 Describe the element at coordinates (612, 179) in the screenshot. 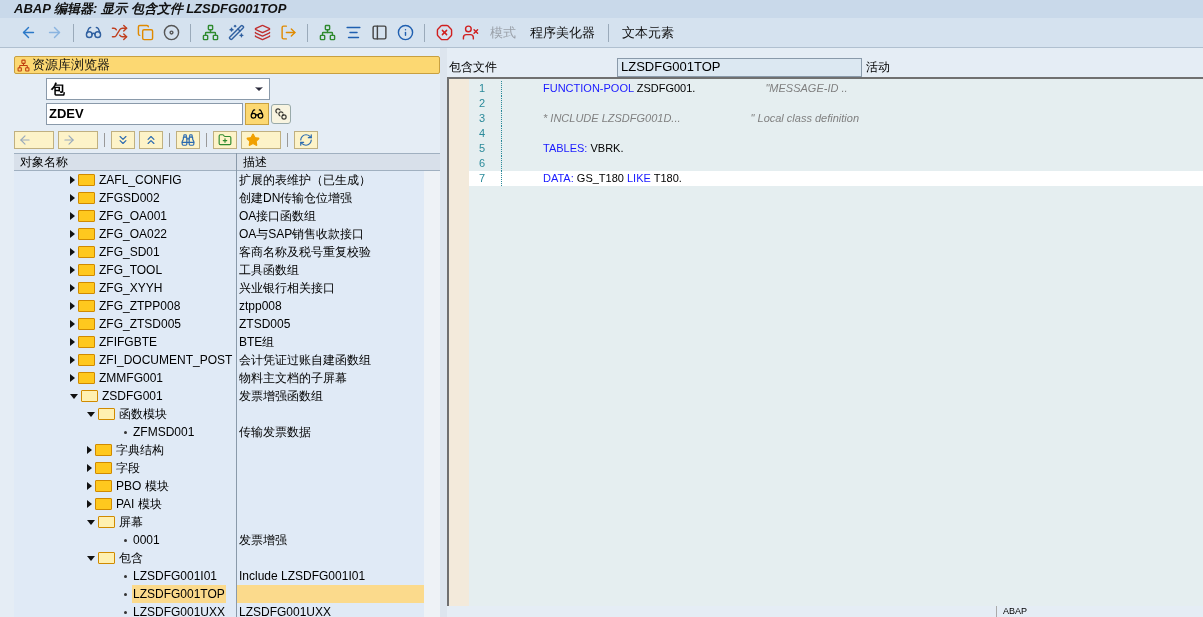

I see `code-line: DATA: GS_T180 LIKE T180.` at that location.